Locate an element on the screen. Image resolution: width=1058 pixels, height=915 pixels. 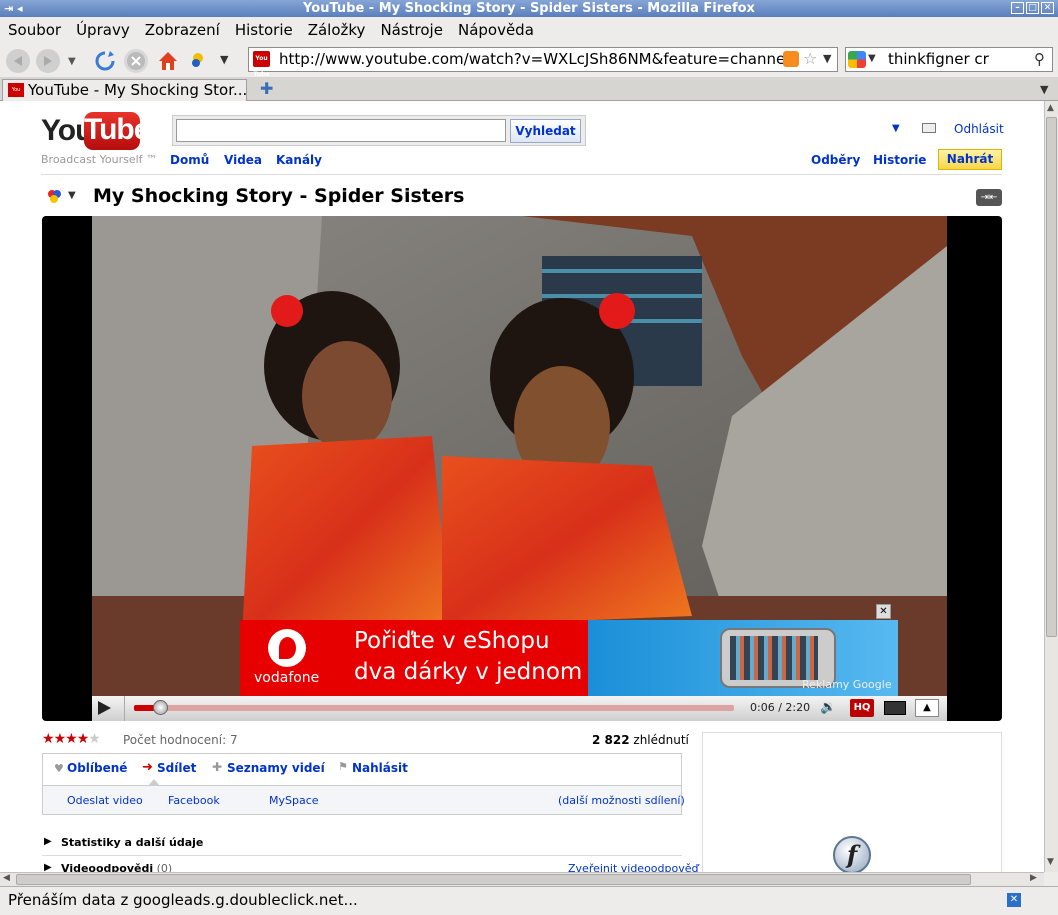
search-icon: ⚲ is located at coordinates (1039, 59).